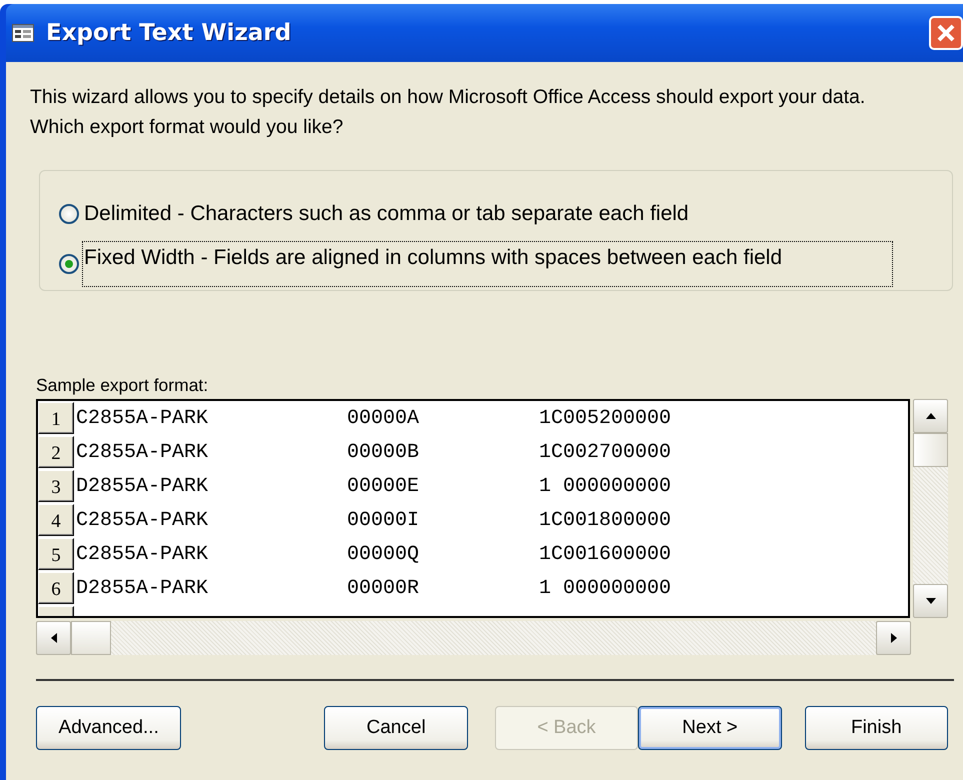 The image size is (963, 780). Describe the element at coordinates (605, 520) in the screenshot. I see `table-cell: 1C001800000` at that location.